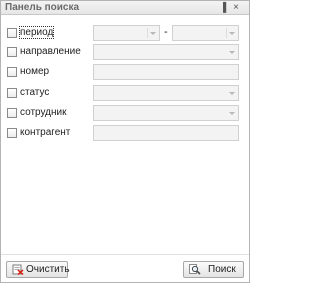 The height and width of the screenshot is (283, 320). I want to click on filter-row-direction: направление, so click(125, 53).